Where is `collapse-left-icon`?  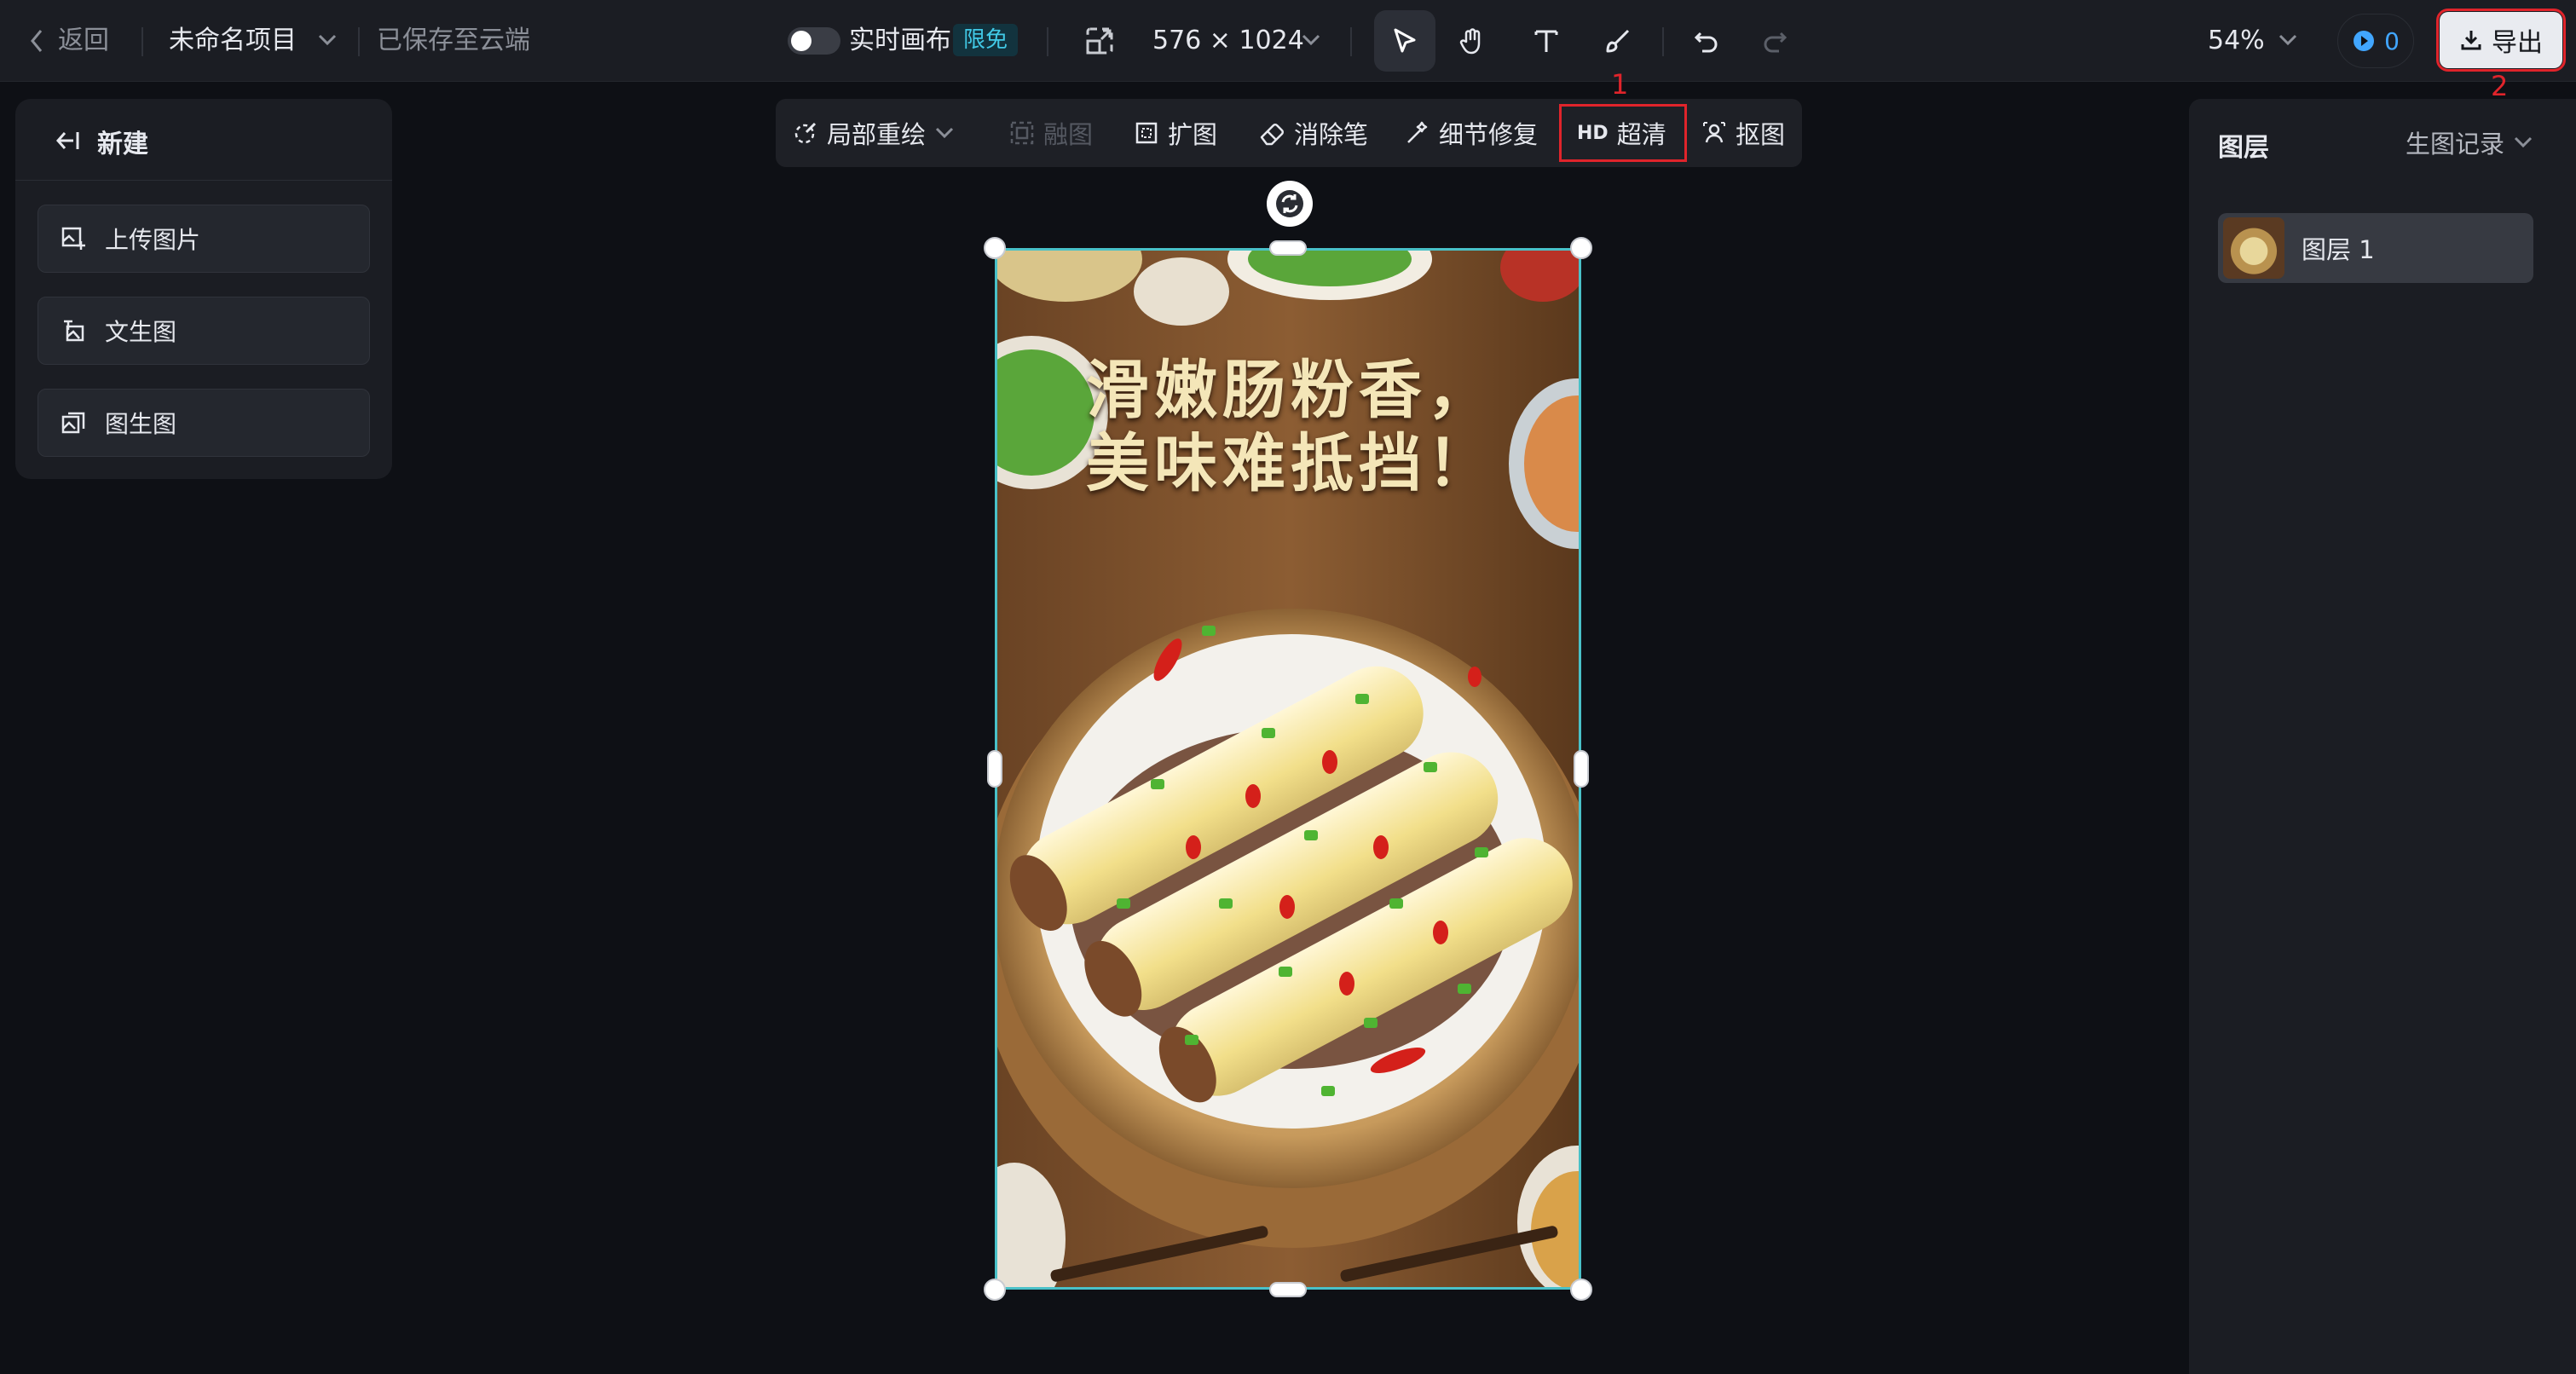
collapse-left-icon is located at coordinates (67, 141).